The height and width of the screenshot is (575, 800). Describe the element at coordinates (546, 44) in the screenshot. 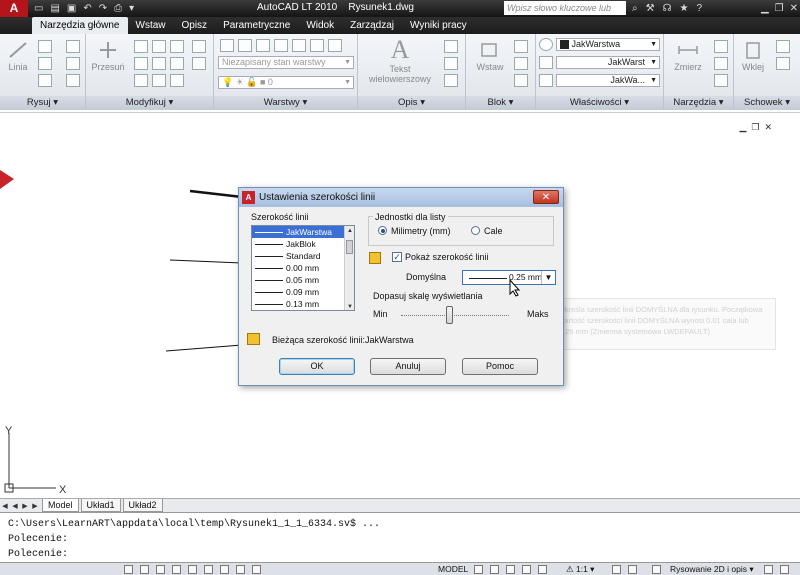

I see `color-wheel-icon` at that location.